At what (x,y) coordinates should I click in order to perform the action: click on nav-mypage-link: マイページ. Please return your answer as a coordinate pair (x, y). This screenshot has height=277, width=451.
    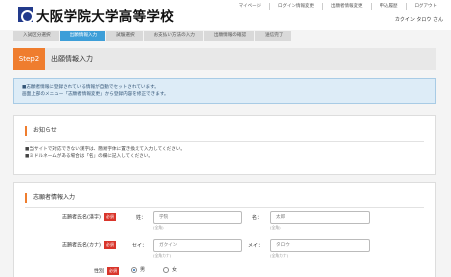
    Looking at the image, I should click on (250, 6).